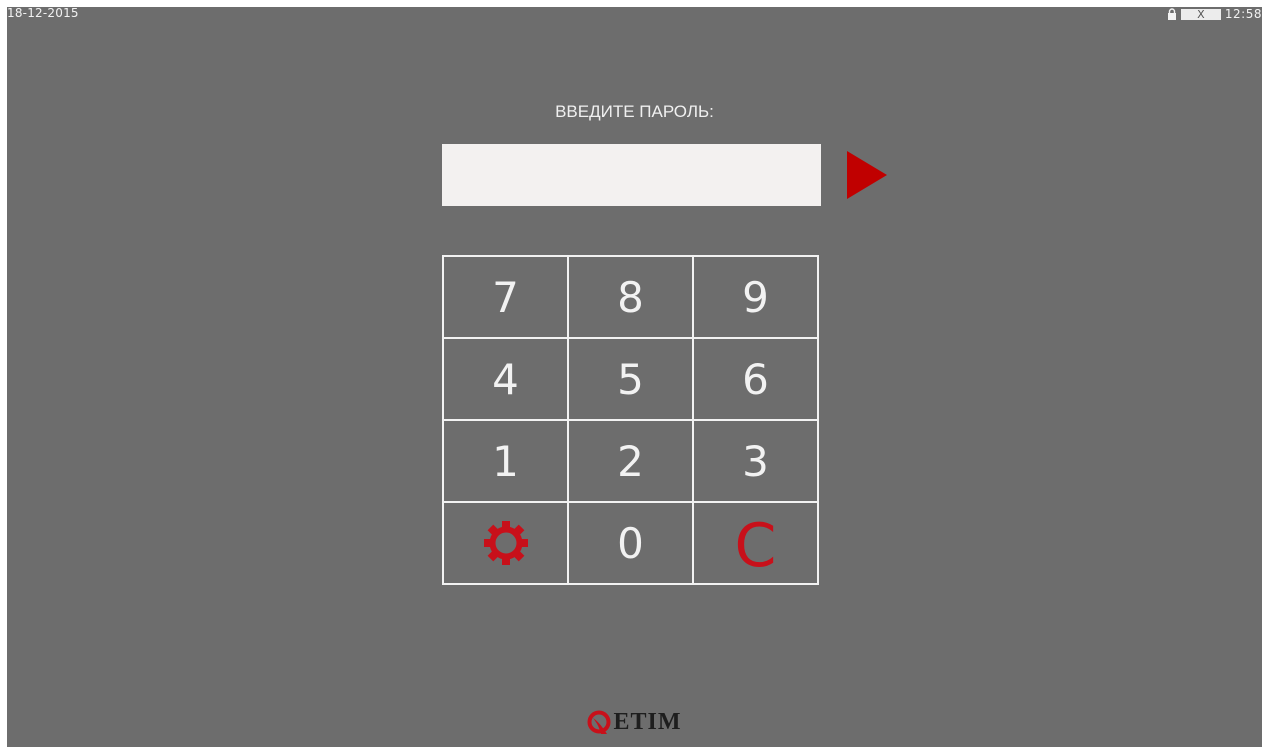  Describe the element at coordinates (630, 461) in the screenshot. I see `key-2: 2` at that location.